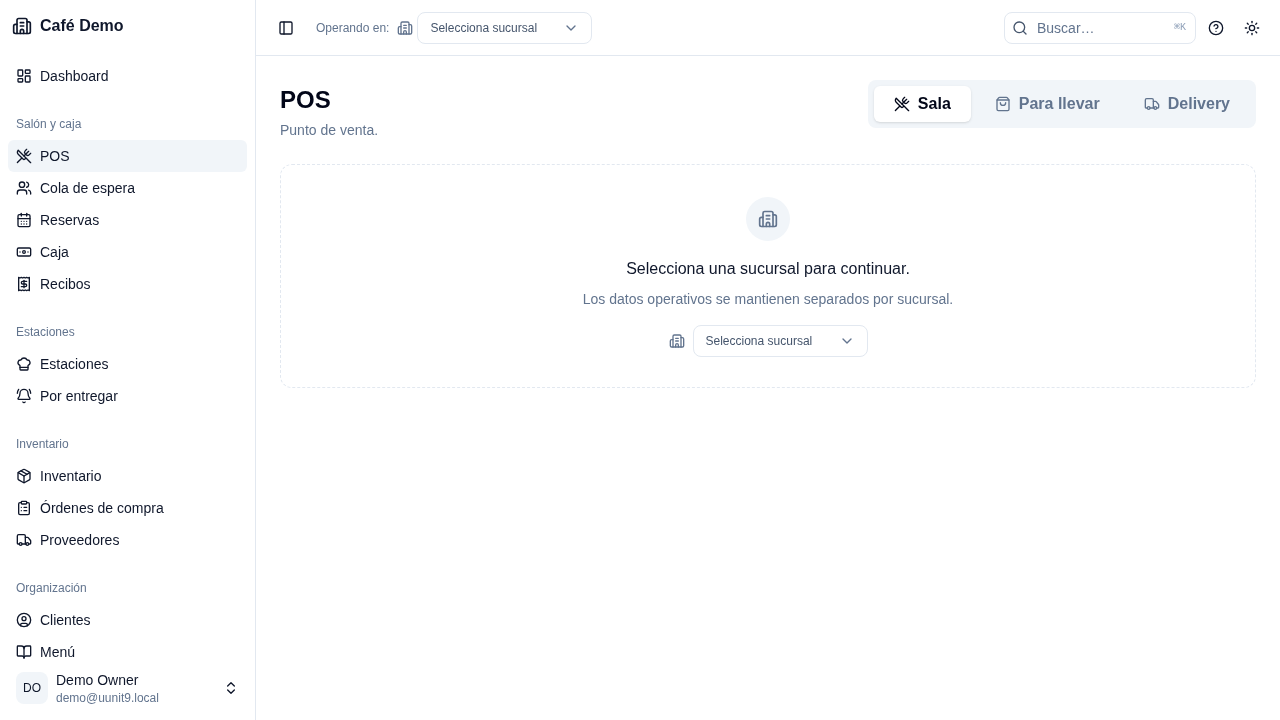 The height and width of the screenshot is (720, 1280). I want to click on sidebar-item: Cola de espera, so click(127, 188).